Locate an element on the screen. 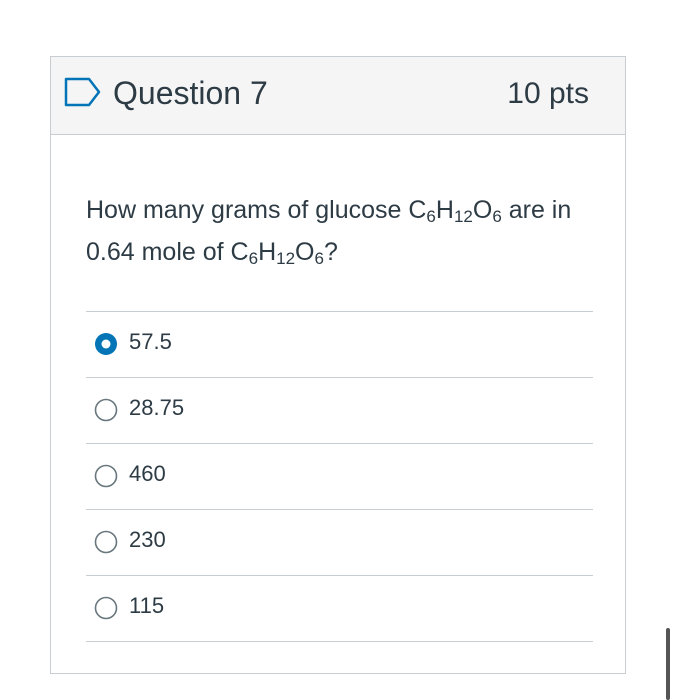  answer-label: 28.75 is located at coordinates (157, 407).